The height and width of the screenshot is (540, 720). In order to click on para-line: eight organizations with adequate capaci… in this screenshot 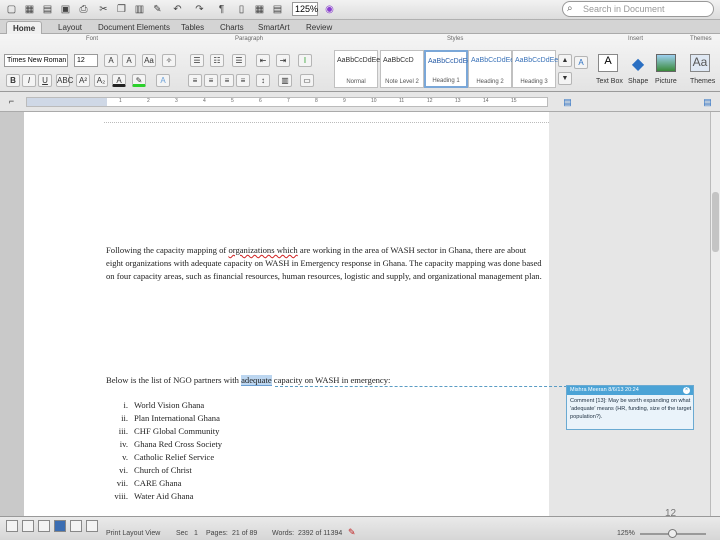, I will do `click(324, 263)`.